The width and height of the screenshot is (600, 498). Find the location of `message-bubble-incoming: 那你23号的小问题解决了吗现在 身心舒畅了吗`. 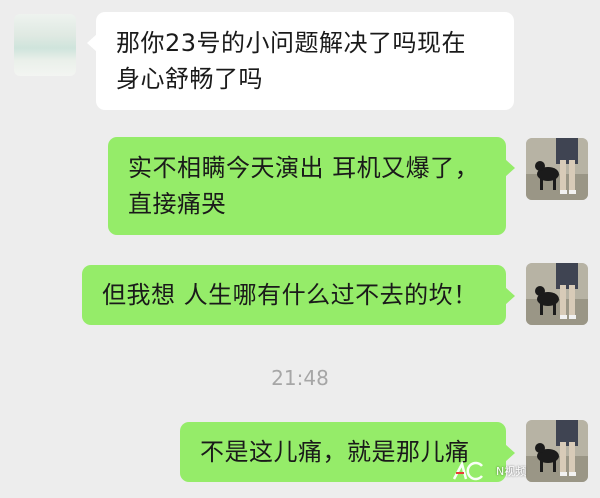

message-bubble-incoming: 那你23号的小问题解决了吗现在 身心舒畅了吗 is located at coordinates (300, 61).